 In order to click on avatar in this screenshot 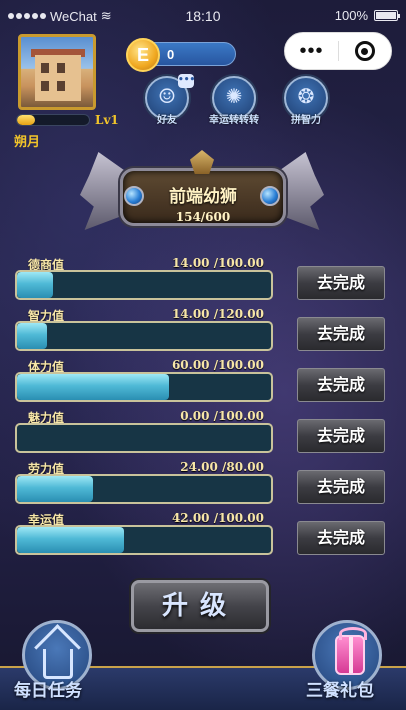, I will do `click(57, 72)`.